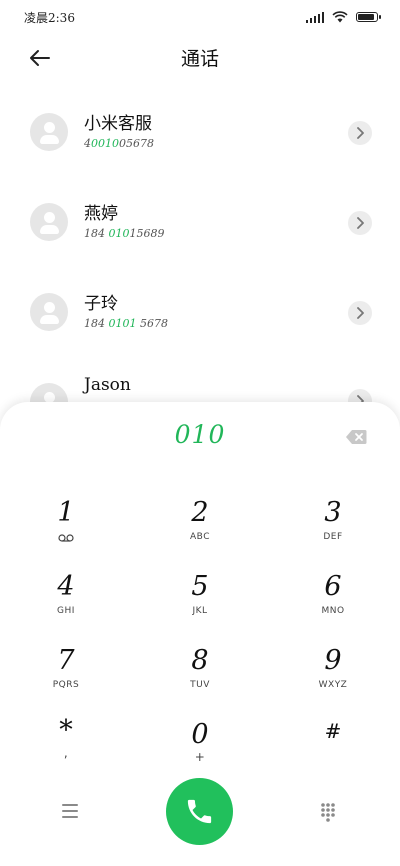 The width and height of the screenshot is (400, 866). Describe the element at coordinates (200, 220) in the screenshot. I see `list-item: 燕婷 184 01015689` at that location.